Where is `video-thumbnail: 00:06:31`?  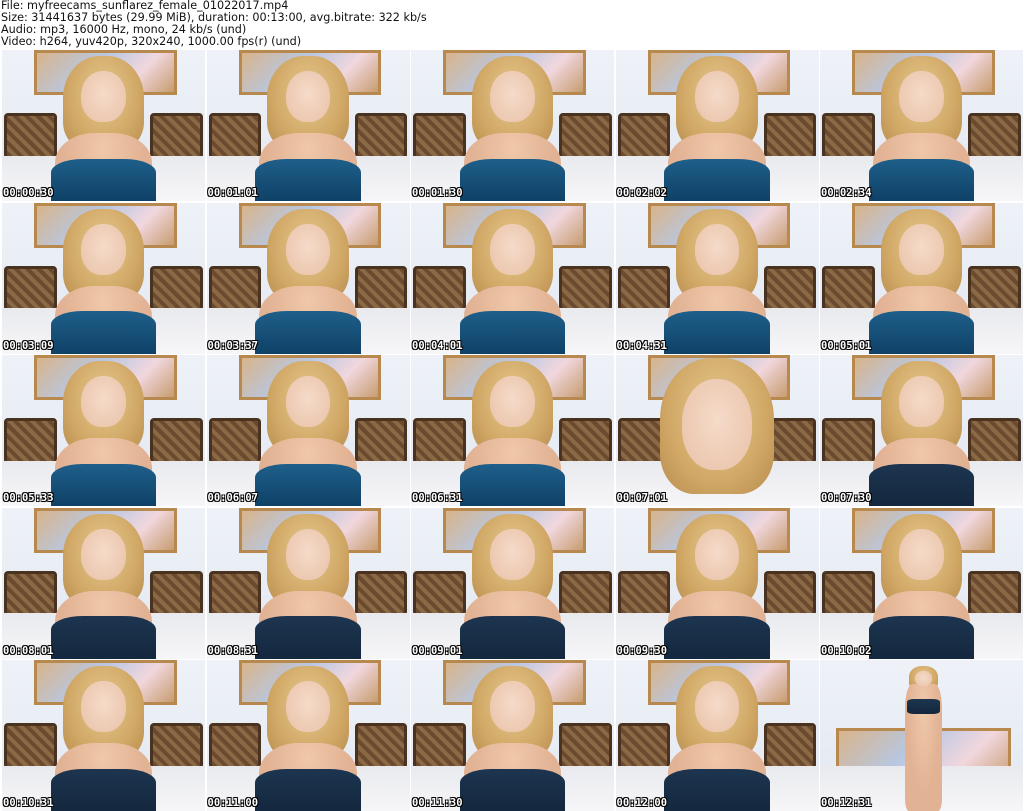 video-thumbnail: 00:06:31 is located at coordinates (512, 430).